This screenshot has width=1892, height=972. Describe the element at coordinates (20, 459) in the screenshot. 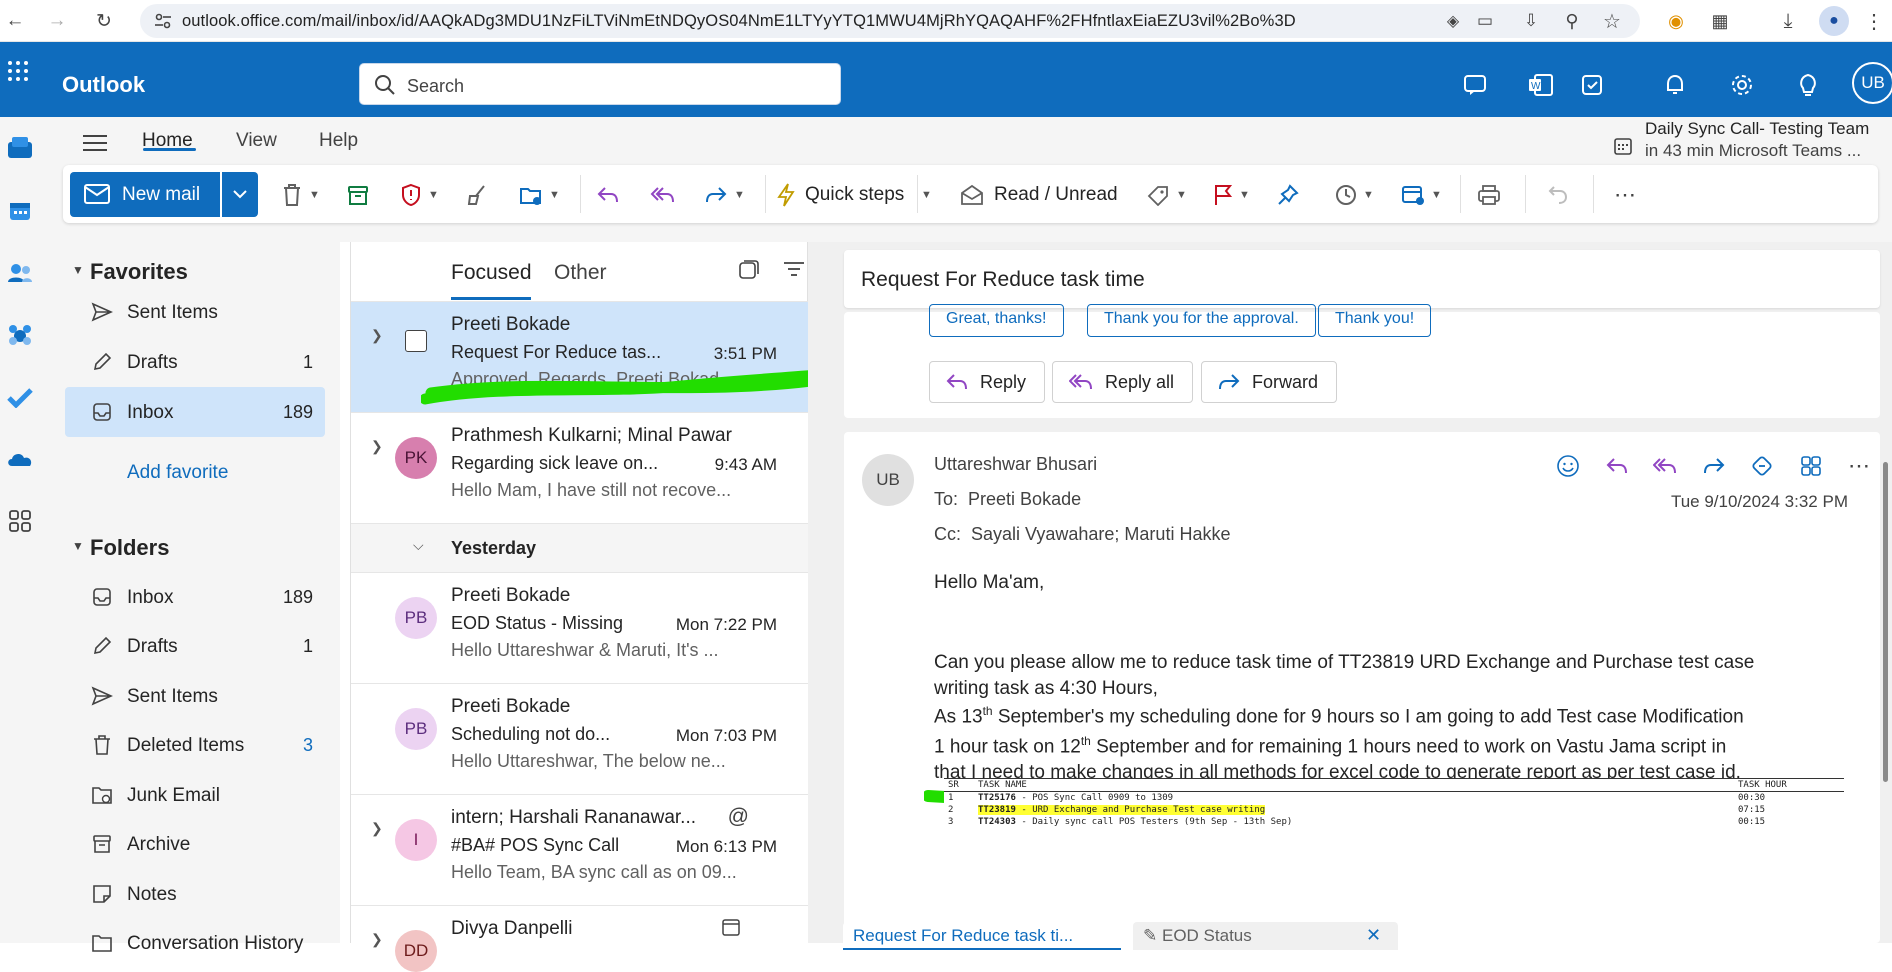

I see `onedrive-app-icon` at that location.